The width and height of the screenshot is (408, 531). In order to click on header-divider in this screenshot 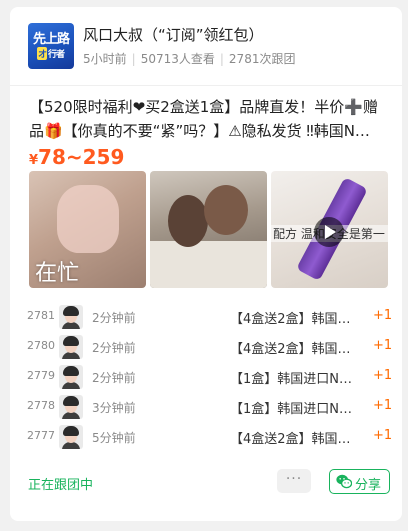, I will do `click(206, 85)`.